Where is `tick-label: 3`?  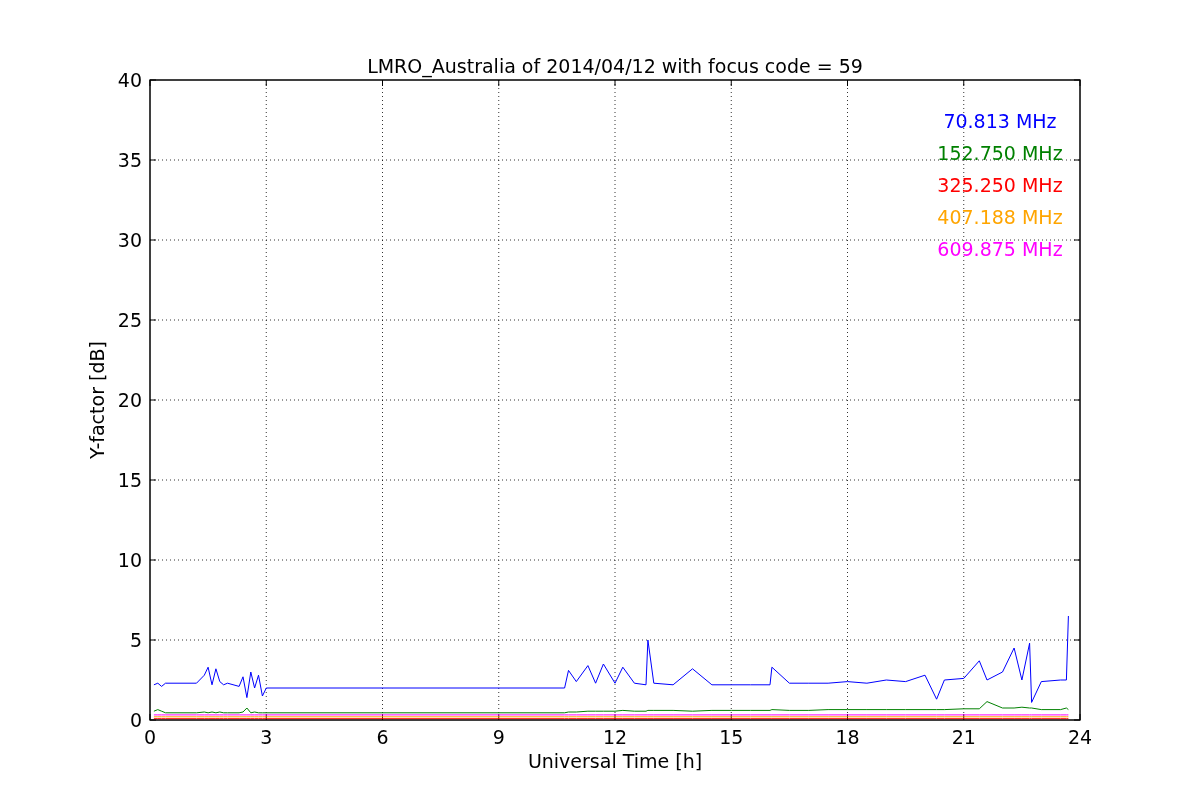 tick-label: 3 is located at coordinates (266, 737).